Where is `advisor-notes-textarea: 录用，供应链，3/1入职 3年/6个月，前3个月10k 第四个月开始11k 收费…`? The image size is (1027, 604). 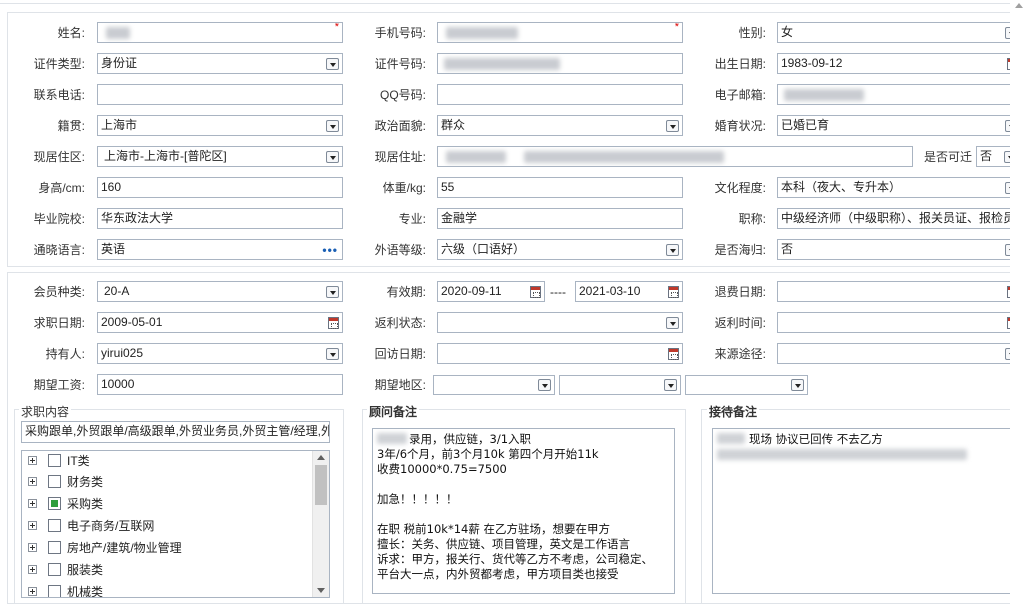
advisor-notes-textarea: 录用，供应链，3/1入职 3年/6个月，前3个月10k 第四个月开始11k 收费… is located at coordinates (523, 511).